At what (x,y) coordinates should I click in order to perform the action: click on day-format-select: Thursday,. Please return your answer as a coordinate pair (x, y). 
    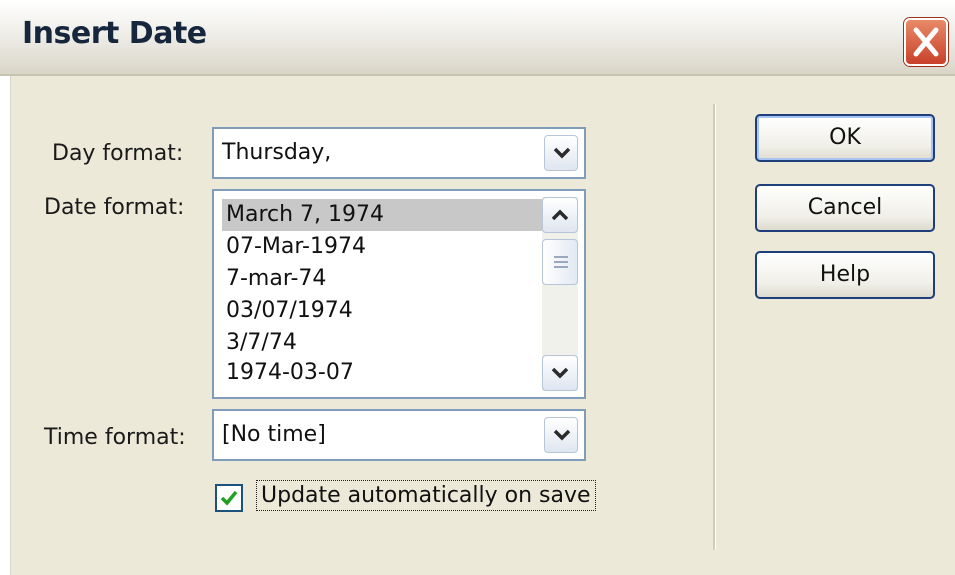
    Looking at the image, I should click on (399, 153).